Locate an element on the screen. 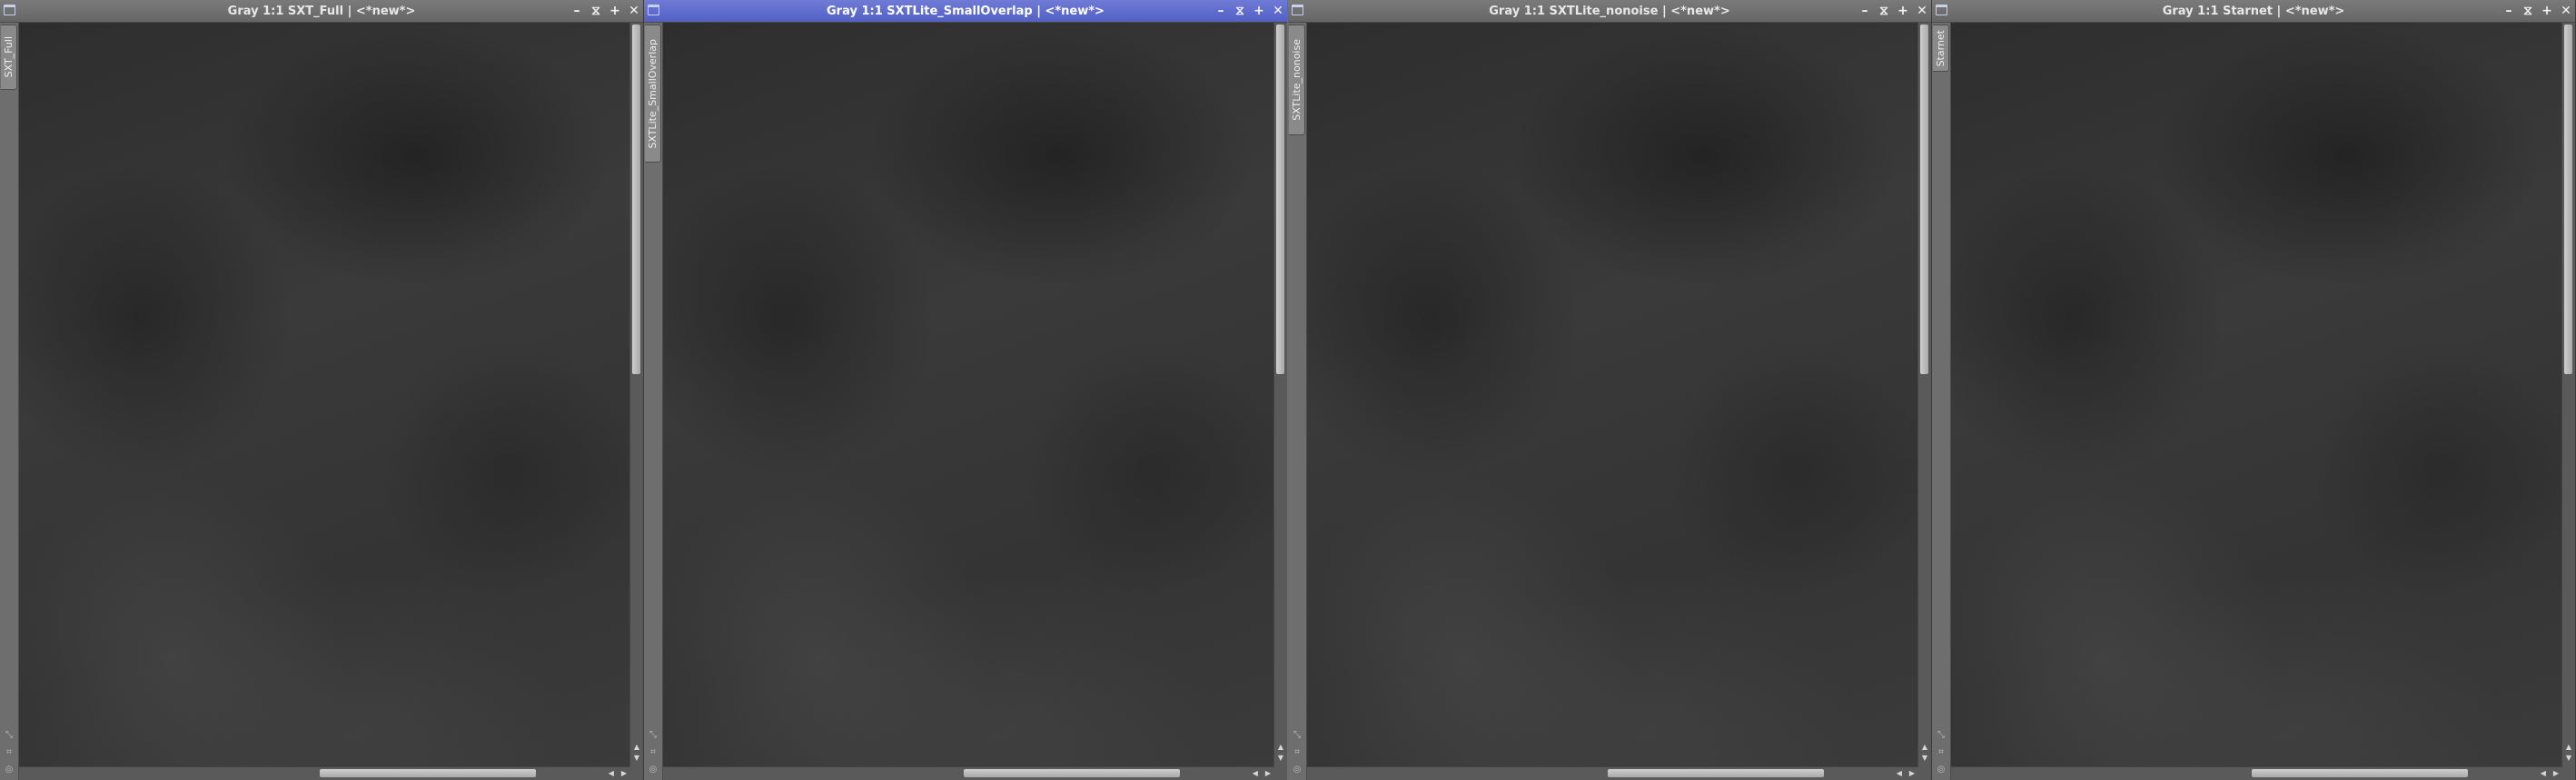 This screenshot has height=780, width=2576. window-title: Gray 1:1 SXTLite_SmallOverlap | <*new*> is located at coordinates (966, 11).